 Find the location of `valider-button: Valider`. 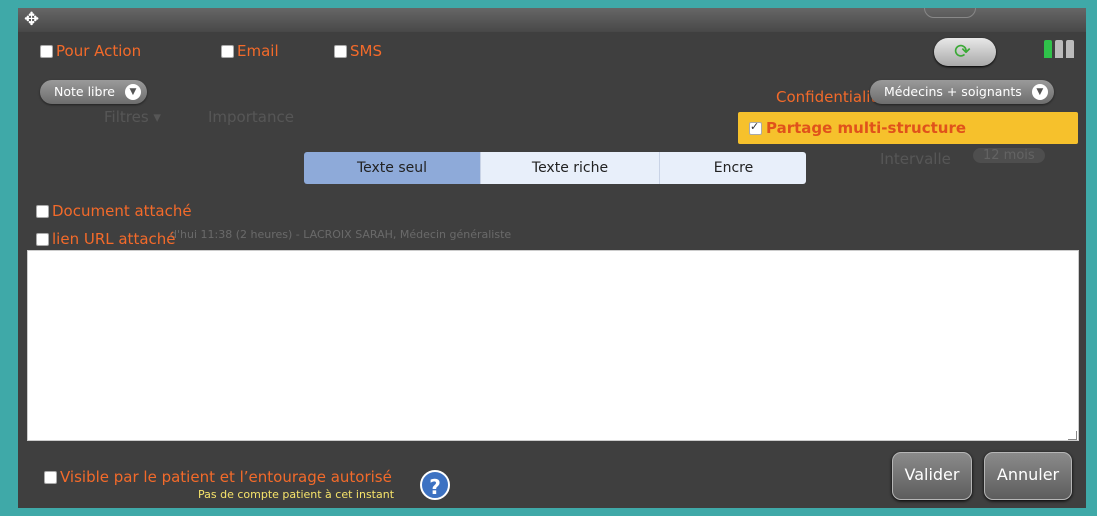

valider-button: Valider is located at coordinates (932, 476).